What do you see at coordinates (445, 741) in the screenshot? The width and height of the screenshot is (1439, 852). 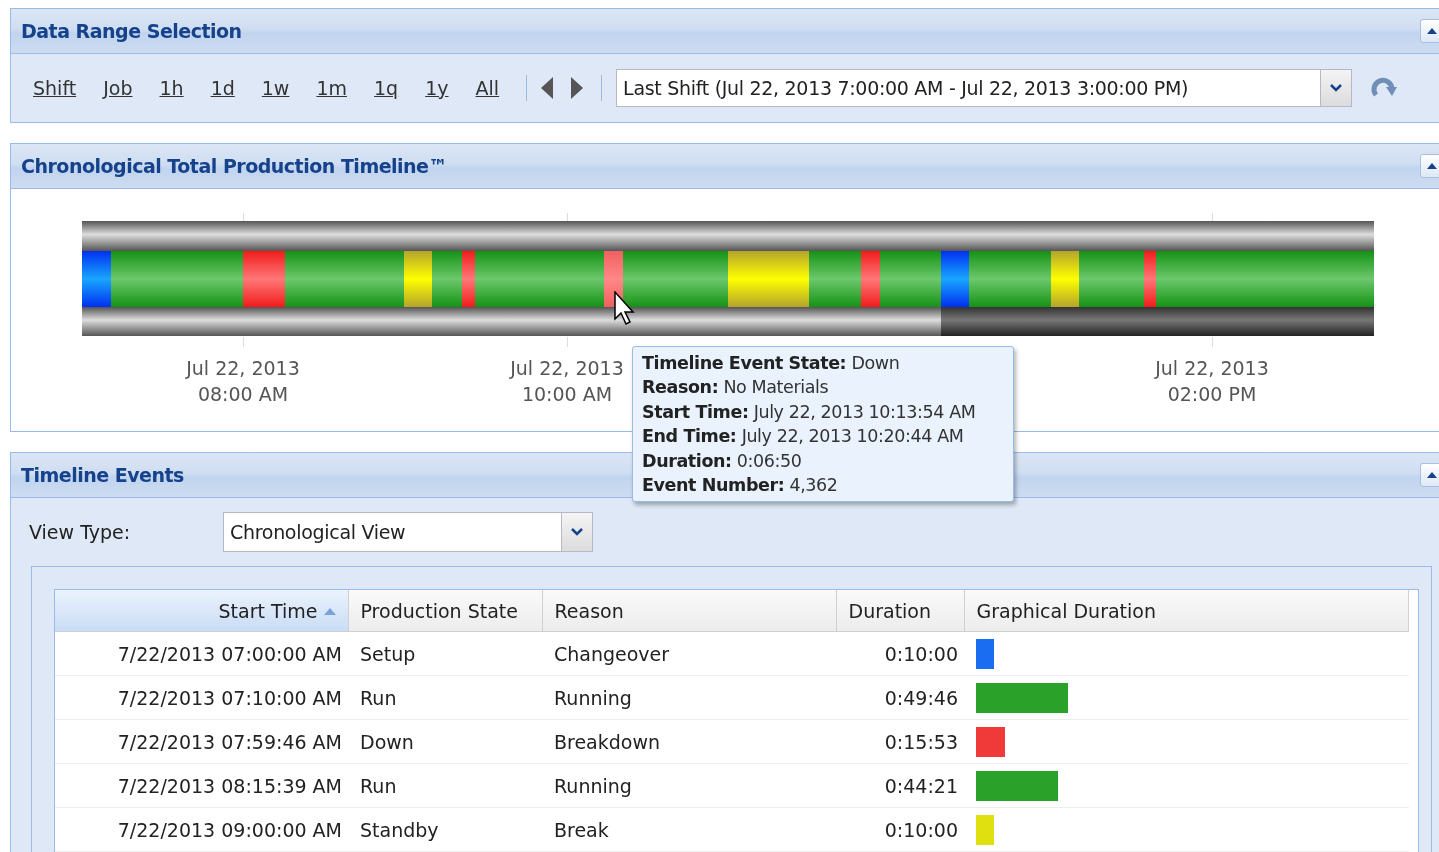 I see `table-cell: Down` at bounding box center [445, 741].